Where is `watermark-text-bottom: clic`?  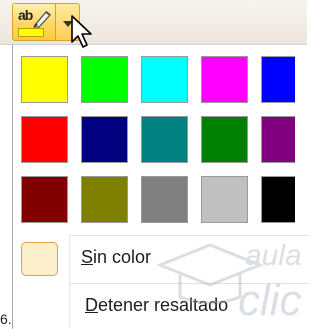
watermark-text-bottom: clic is located at coordinates (270, 300).